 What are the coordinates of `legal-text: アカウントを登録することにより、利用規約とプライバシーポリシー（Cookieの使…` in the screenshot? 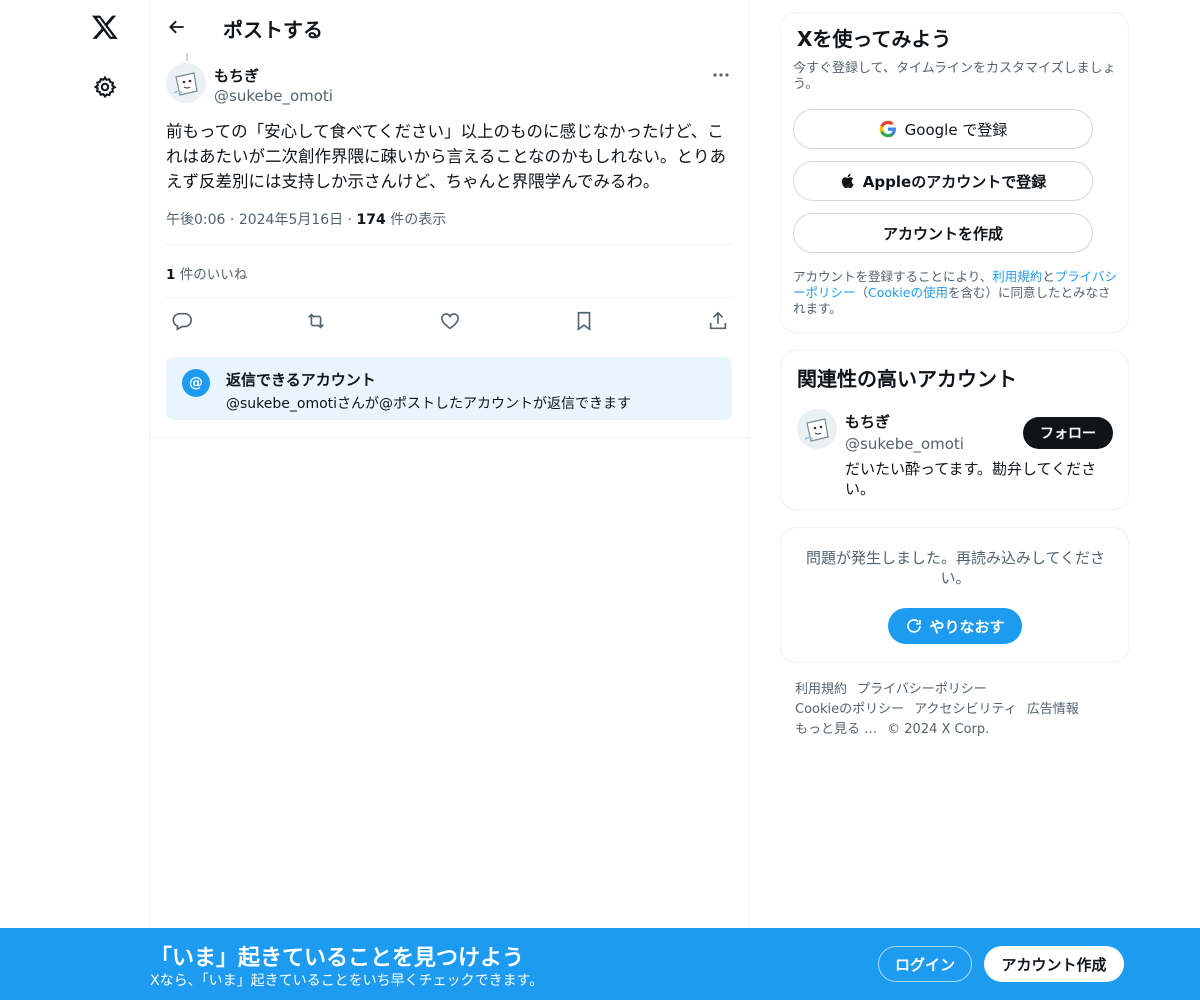 It's located at (955, 293).